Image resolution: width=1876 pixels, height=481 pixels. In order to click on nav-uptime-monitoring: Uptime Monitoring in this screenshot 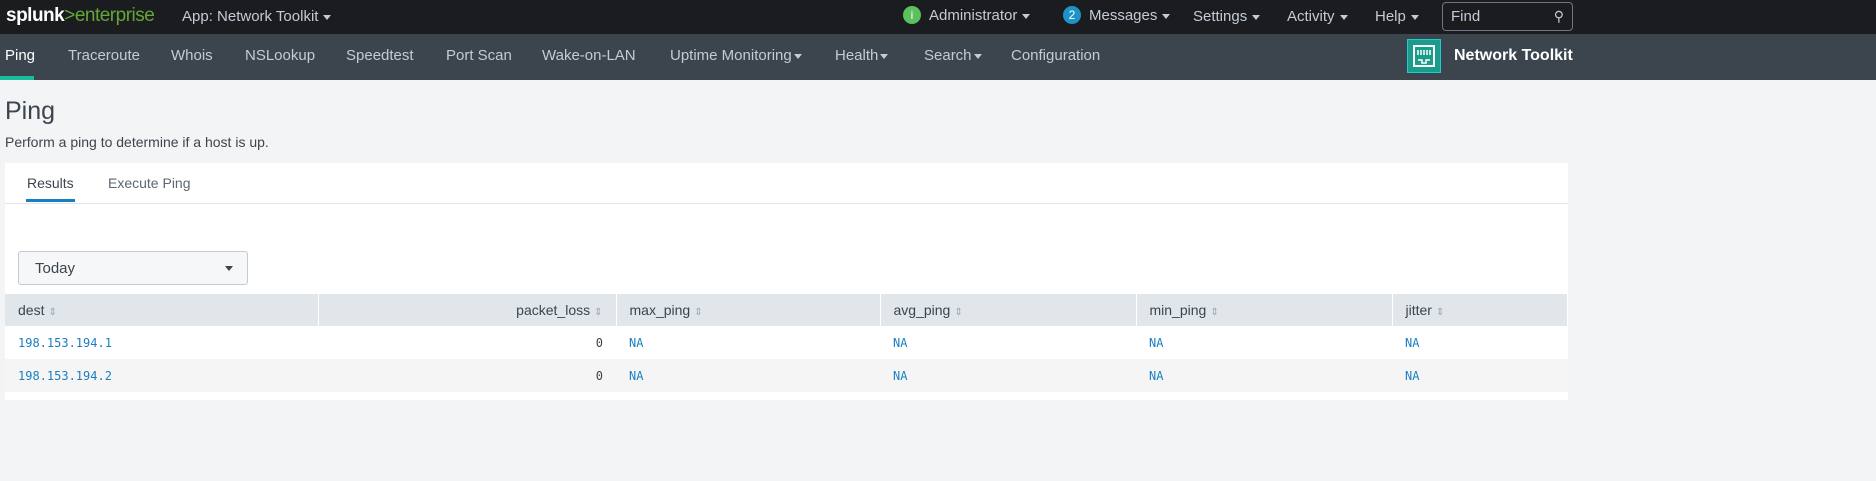, I will do `click(736, 55)`.